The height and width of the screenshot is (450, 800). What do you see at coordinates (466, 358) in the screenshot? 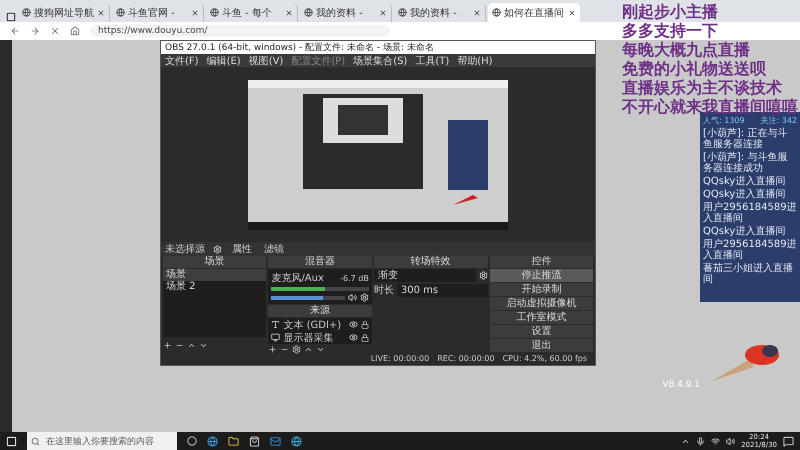
I see `rec-status: REC: 00:00:00` at bounding box center [466, 358].